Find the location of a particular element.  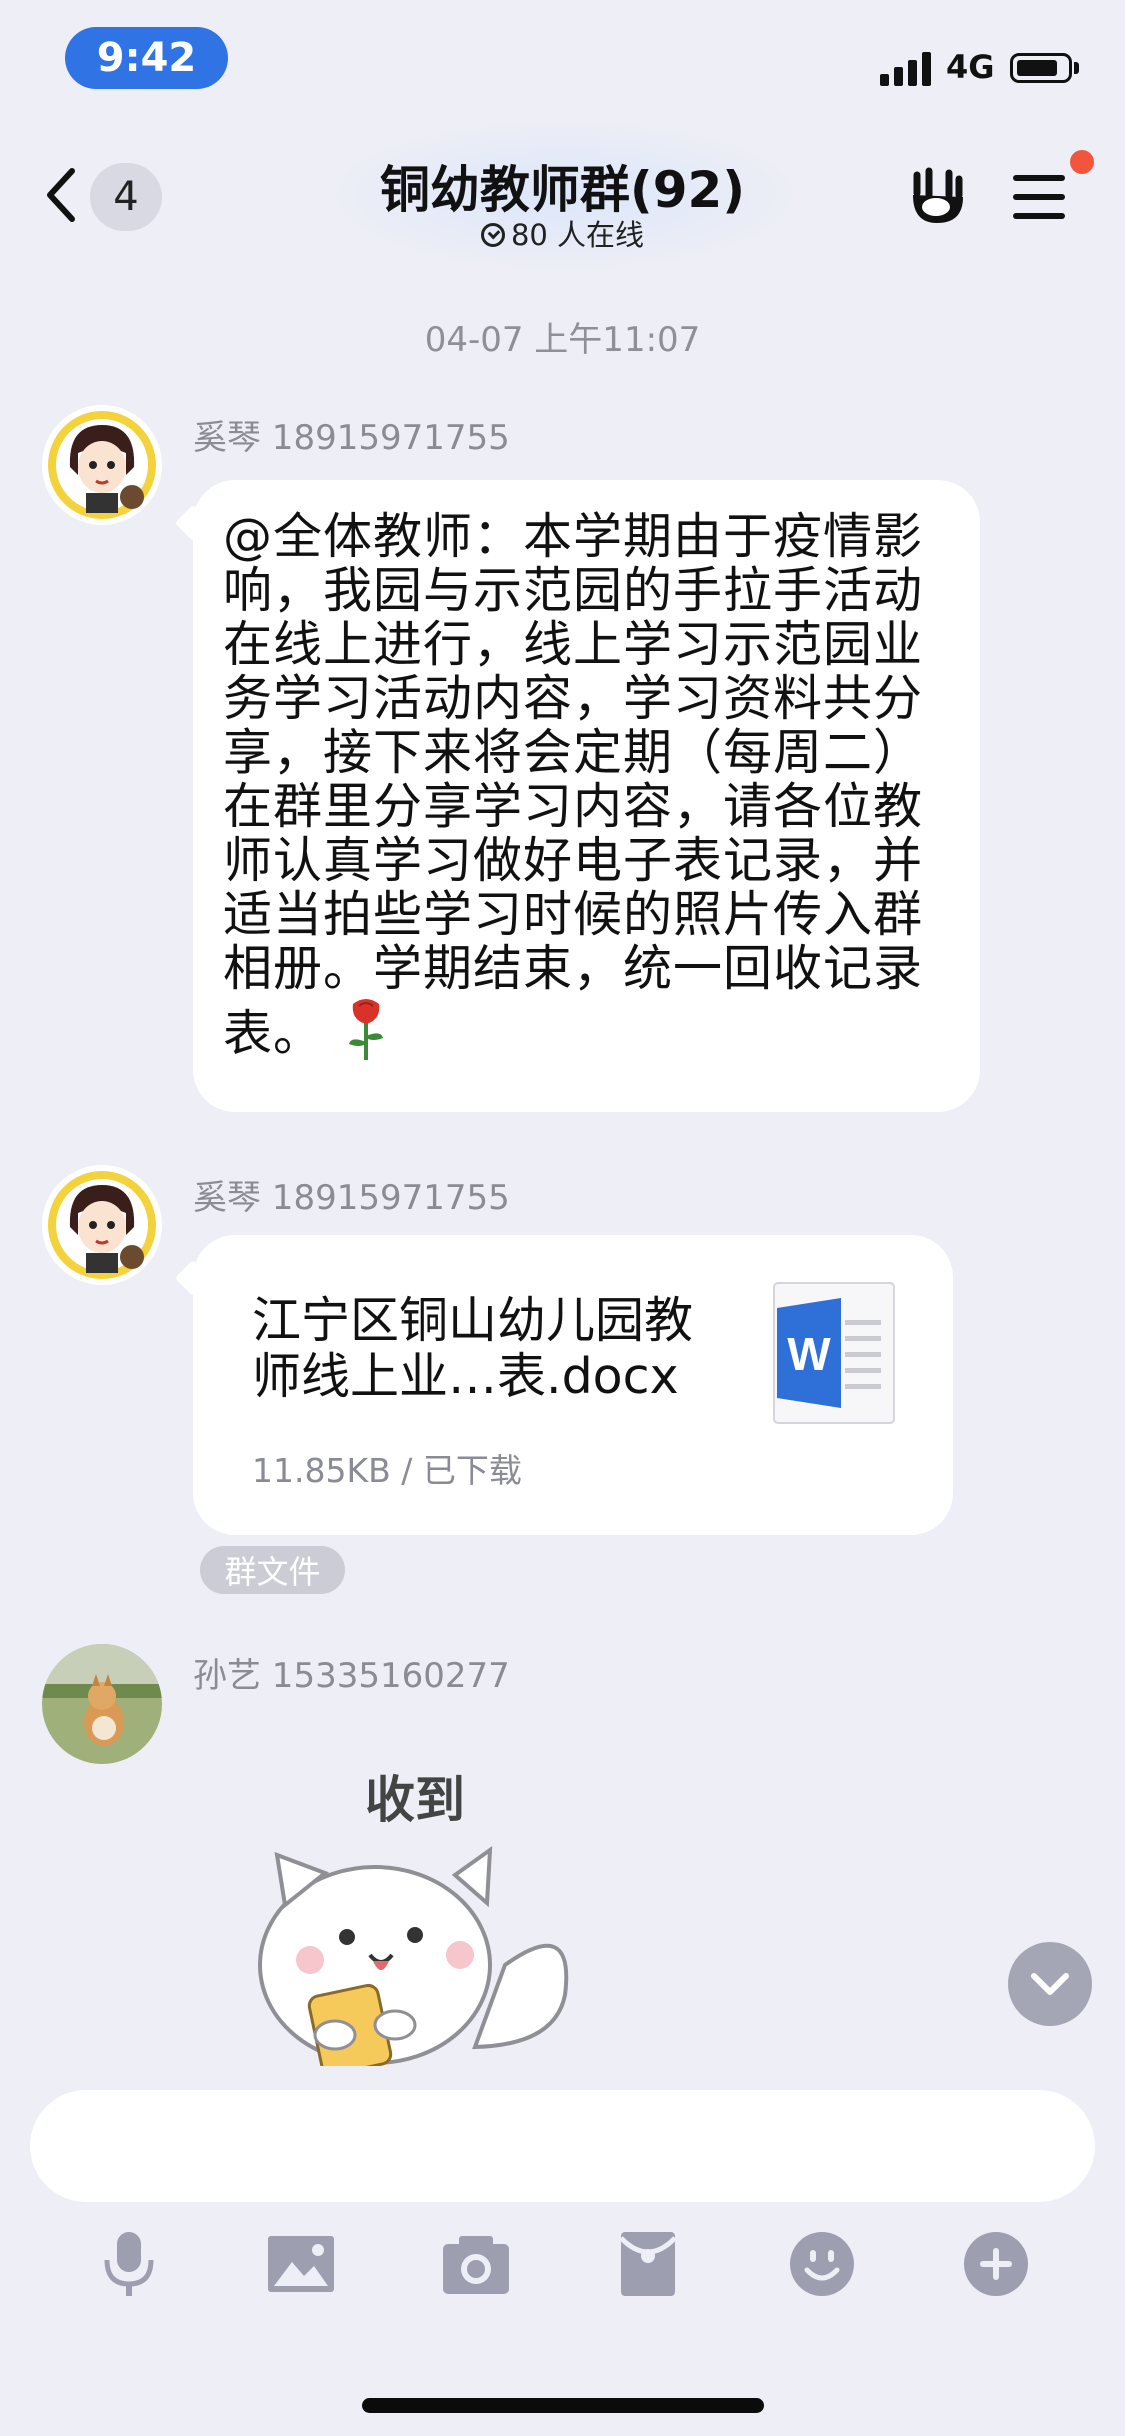

chevron-down-icon is located at coordinates (1050, 1984).